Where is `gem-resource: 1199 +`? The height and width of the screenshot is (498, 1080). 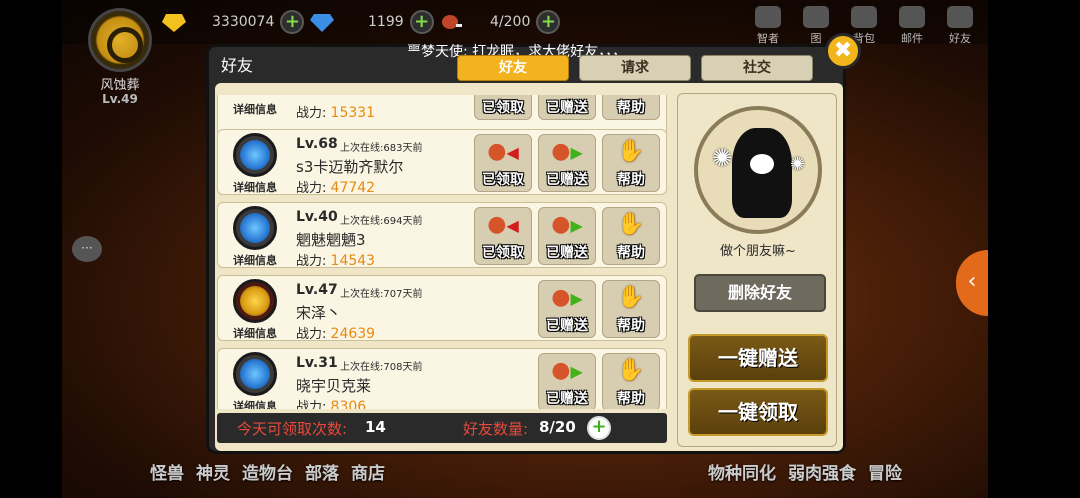
gem-resource: 1199 + is located at coordinates (372, 22).